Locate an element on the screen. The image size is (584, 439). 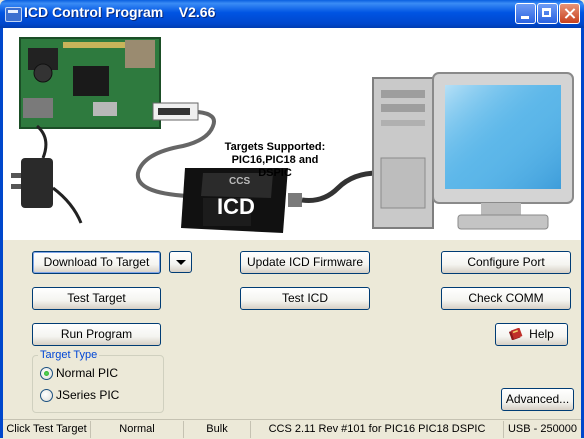
test-target-button: Test Target is located at coordinates (96, 298).